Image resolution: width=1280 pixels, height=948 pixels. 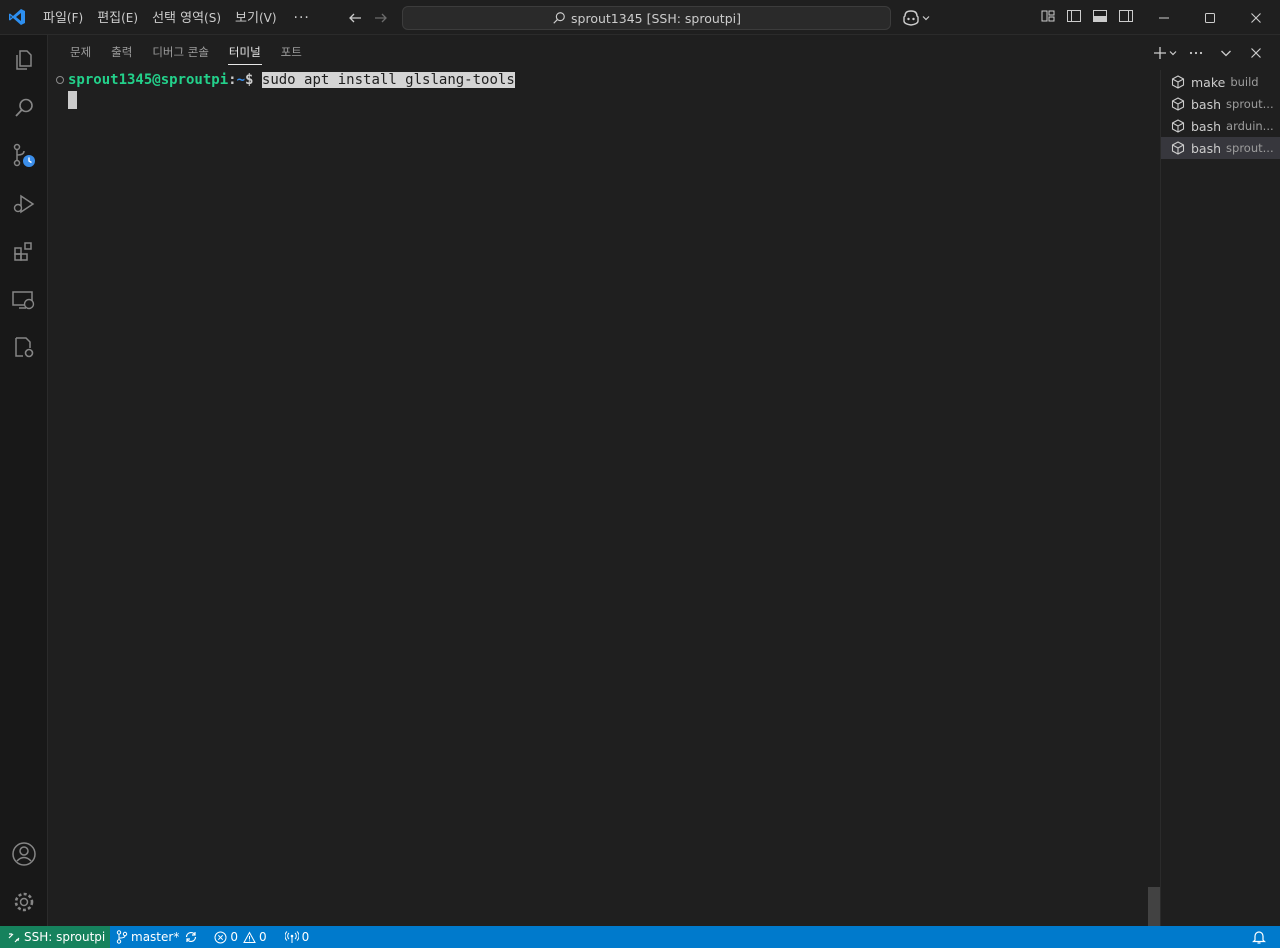 I want to click on git-branch-icon, so click(x=122, y=937).